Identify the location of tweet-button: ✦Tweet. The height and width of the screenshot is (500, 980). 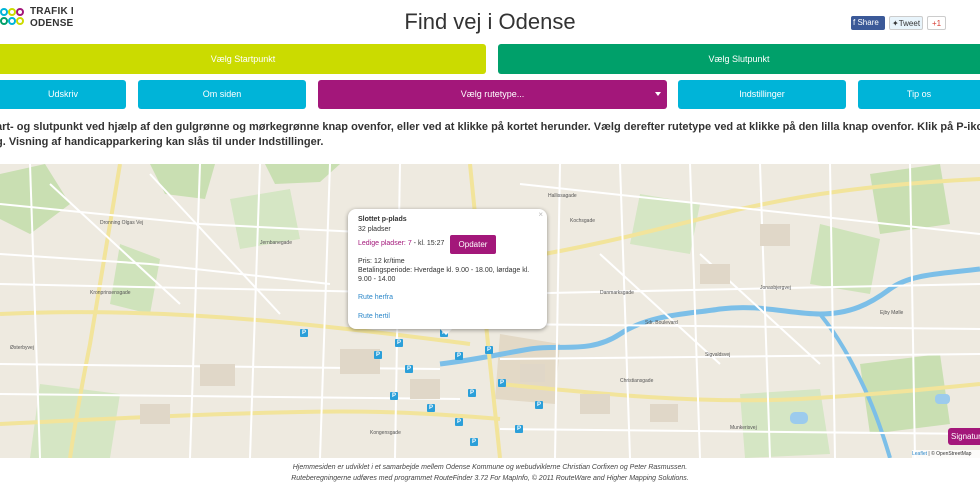
(906, 23).